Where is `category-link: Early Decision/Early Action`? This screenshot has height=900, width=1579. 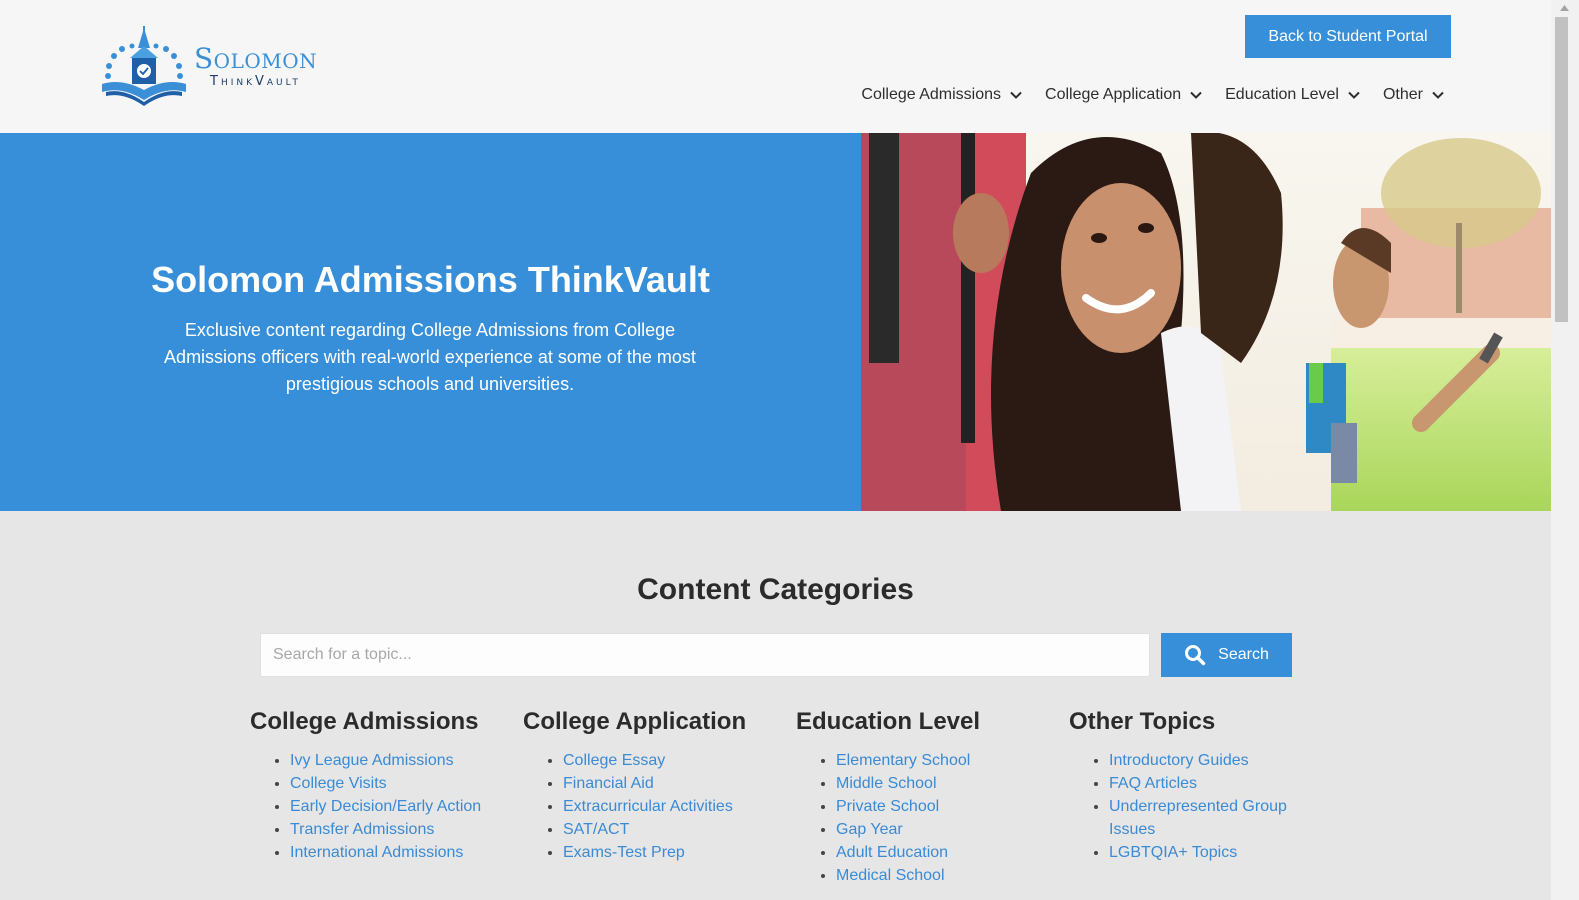 category-link: Early Decision/Early Action is located at coordinates (385, 806).